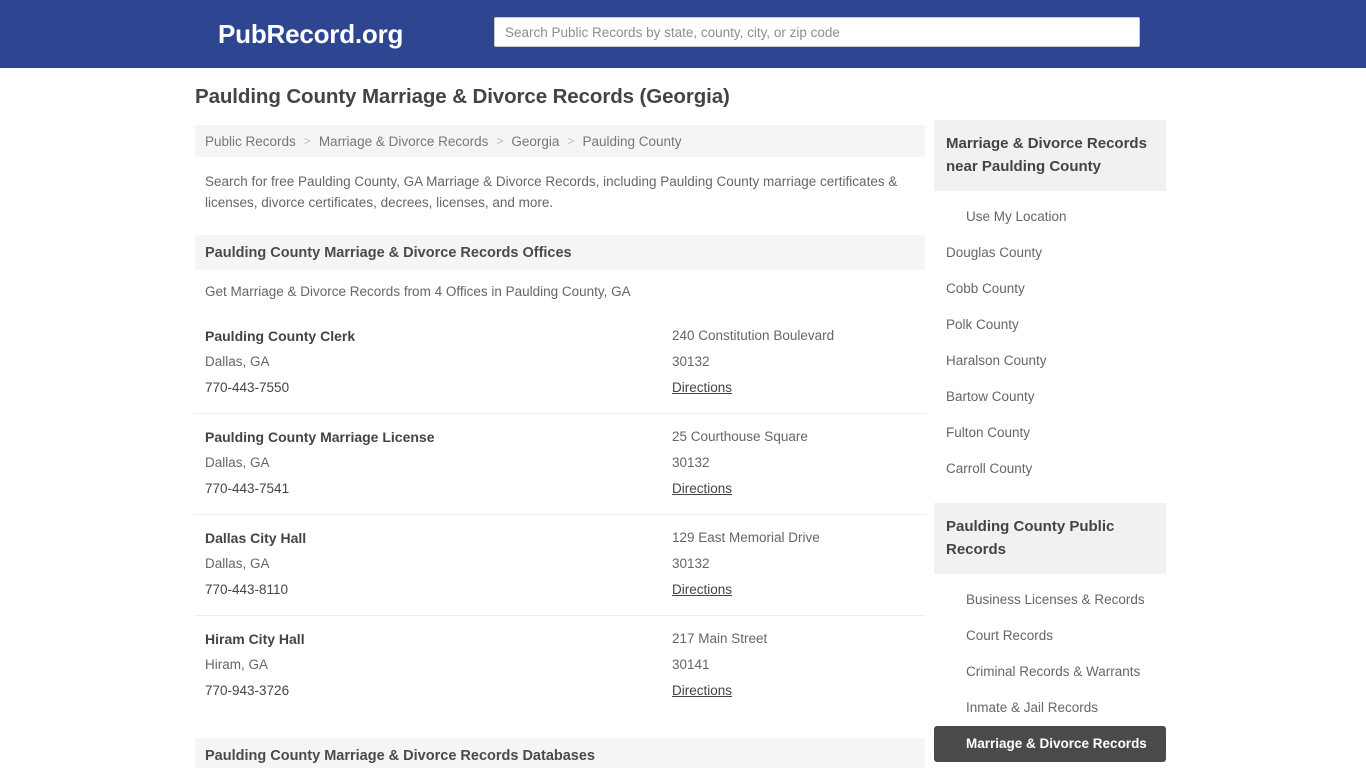 The width and height of the screenshot is (1366, 768). I want to click on sidebar-item-bartow-county: Bartow County, so click(1050, 397).